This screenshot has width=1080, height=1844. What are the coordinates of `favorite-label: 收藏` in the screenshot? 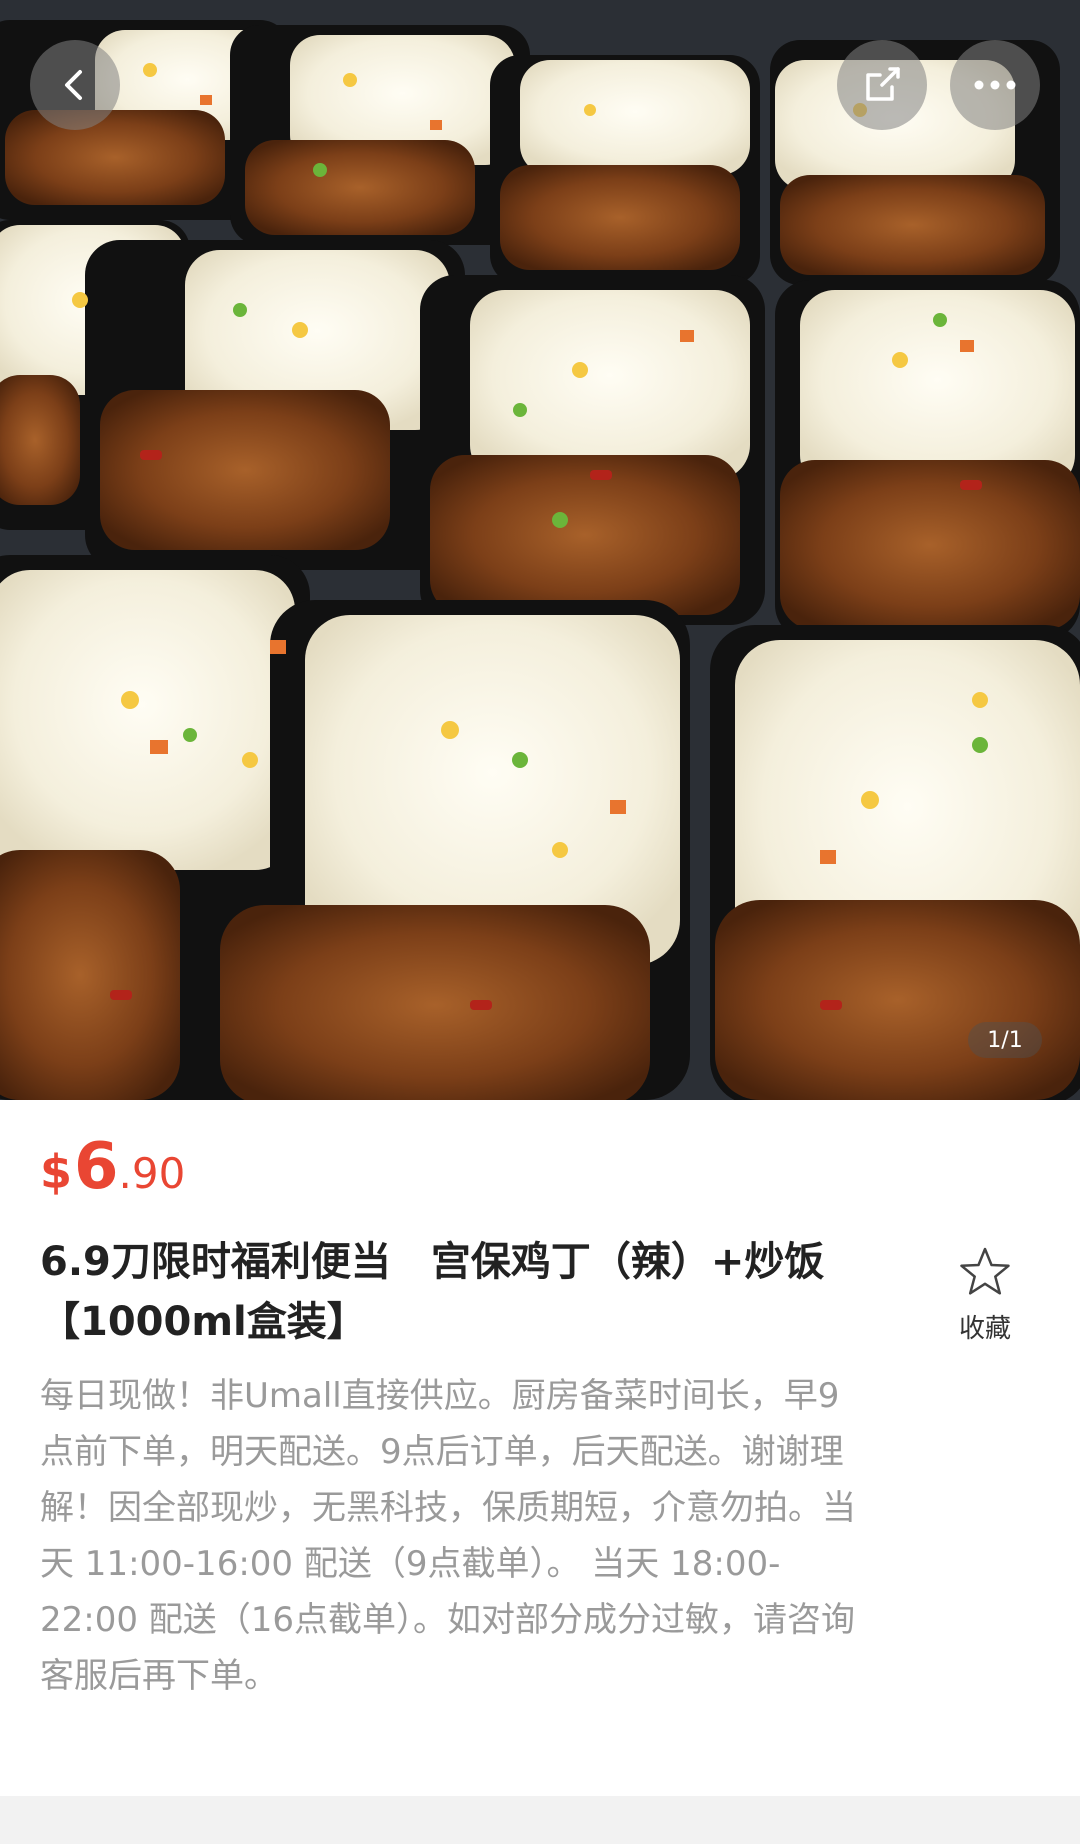 It's located at (984, 1329).